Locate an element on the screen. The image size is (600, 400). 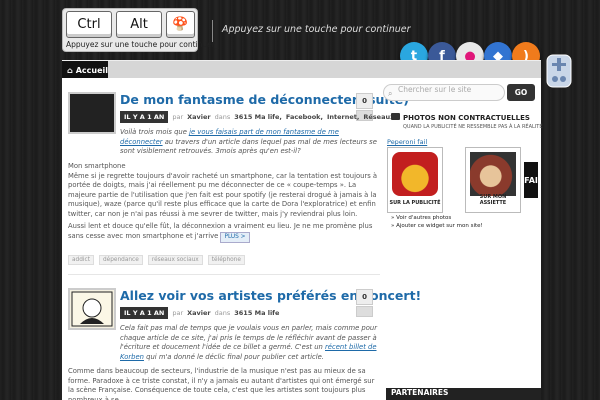
pizza-box-image is located at coordinates (415, 174).